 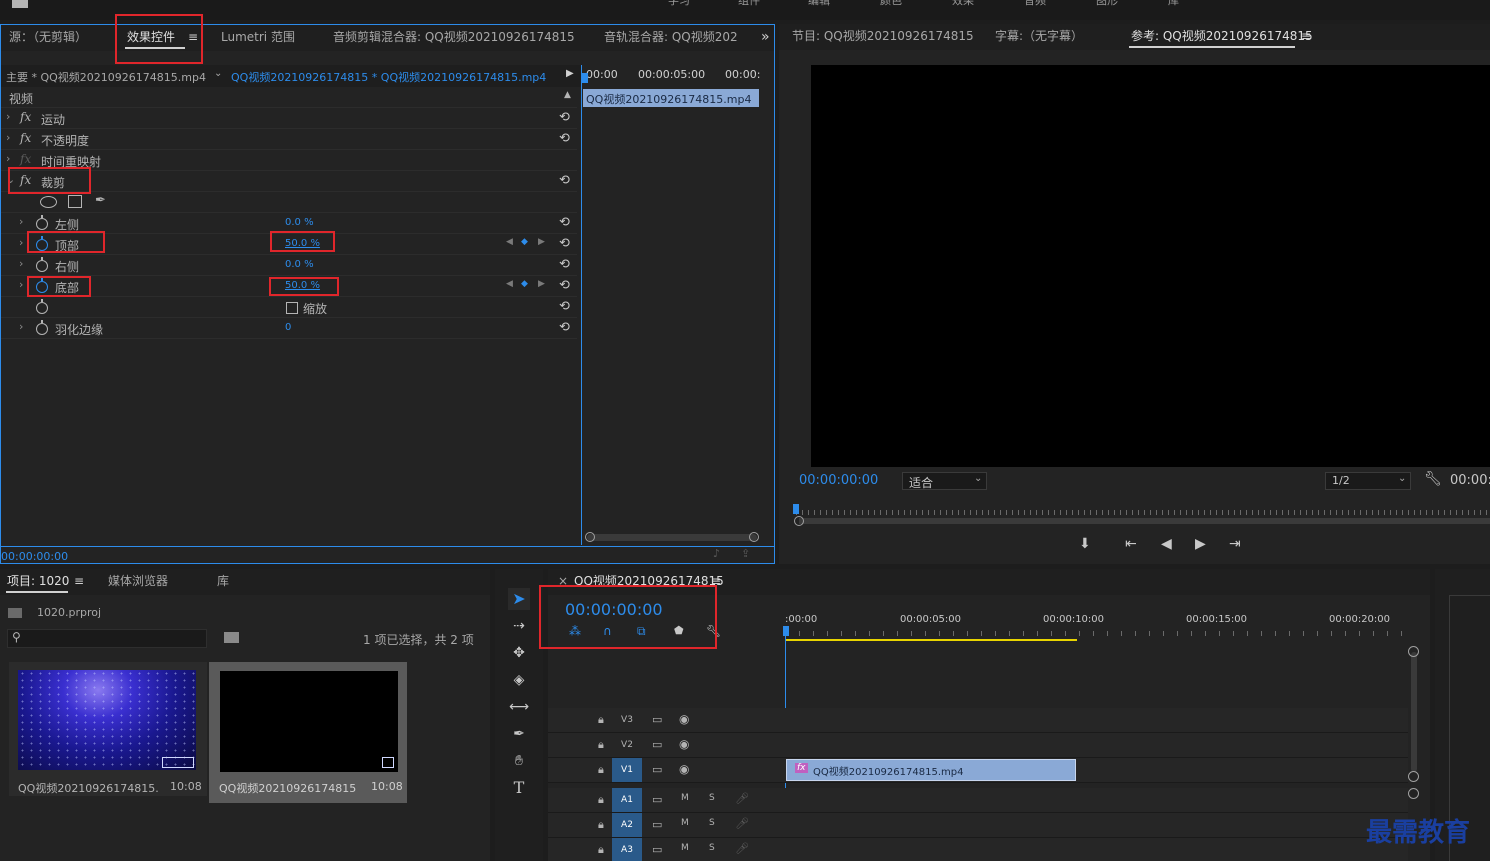 I want to click on media-item-selected: QQ视频20210926174815 10:08, so click(x=308, y=732).